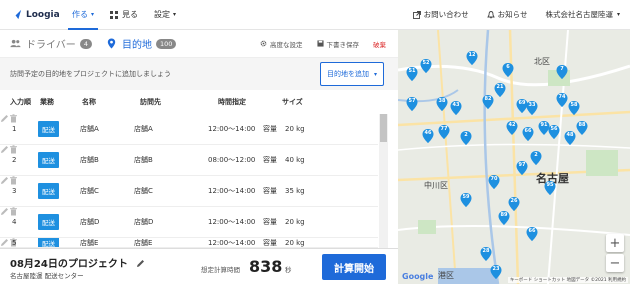  Describe the element at coordinates (582, 14) in the screenshot. I see `company-menu: 株式会社名古屋陸運 ▾` at that location.